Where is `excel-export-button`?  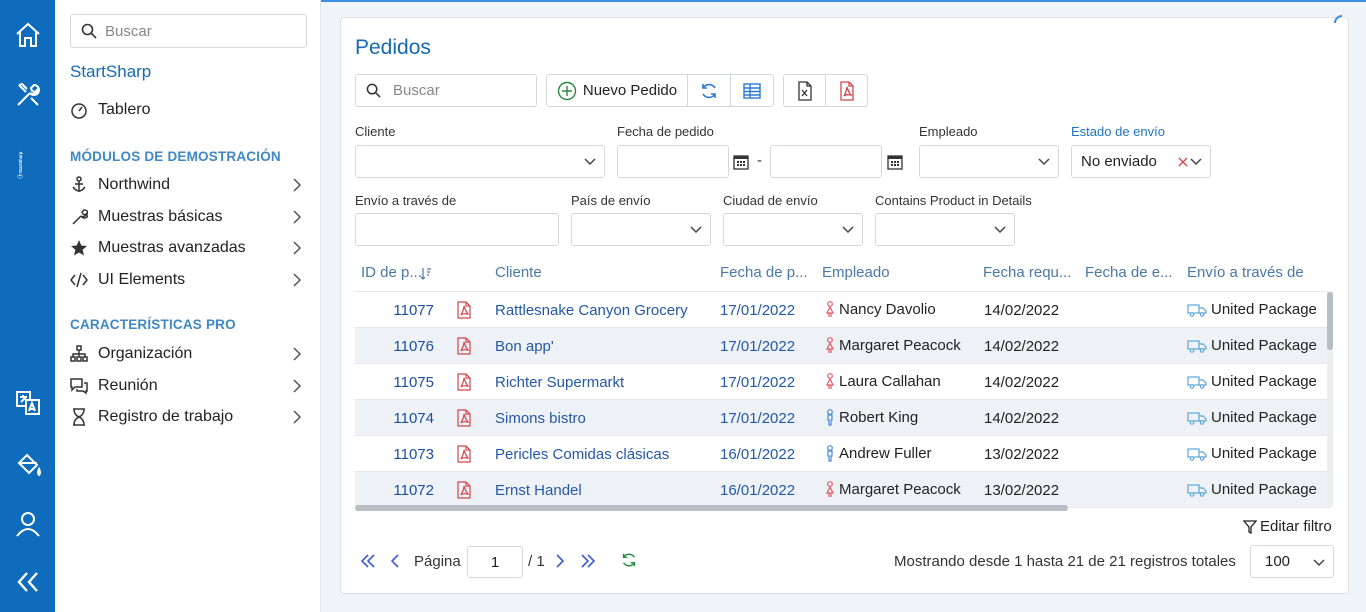
excel-export-button is located at coordinates (804, 90).